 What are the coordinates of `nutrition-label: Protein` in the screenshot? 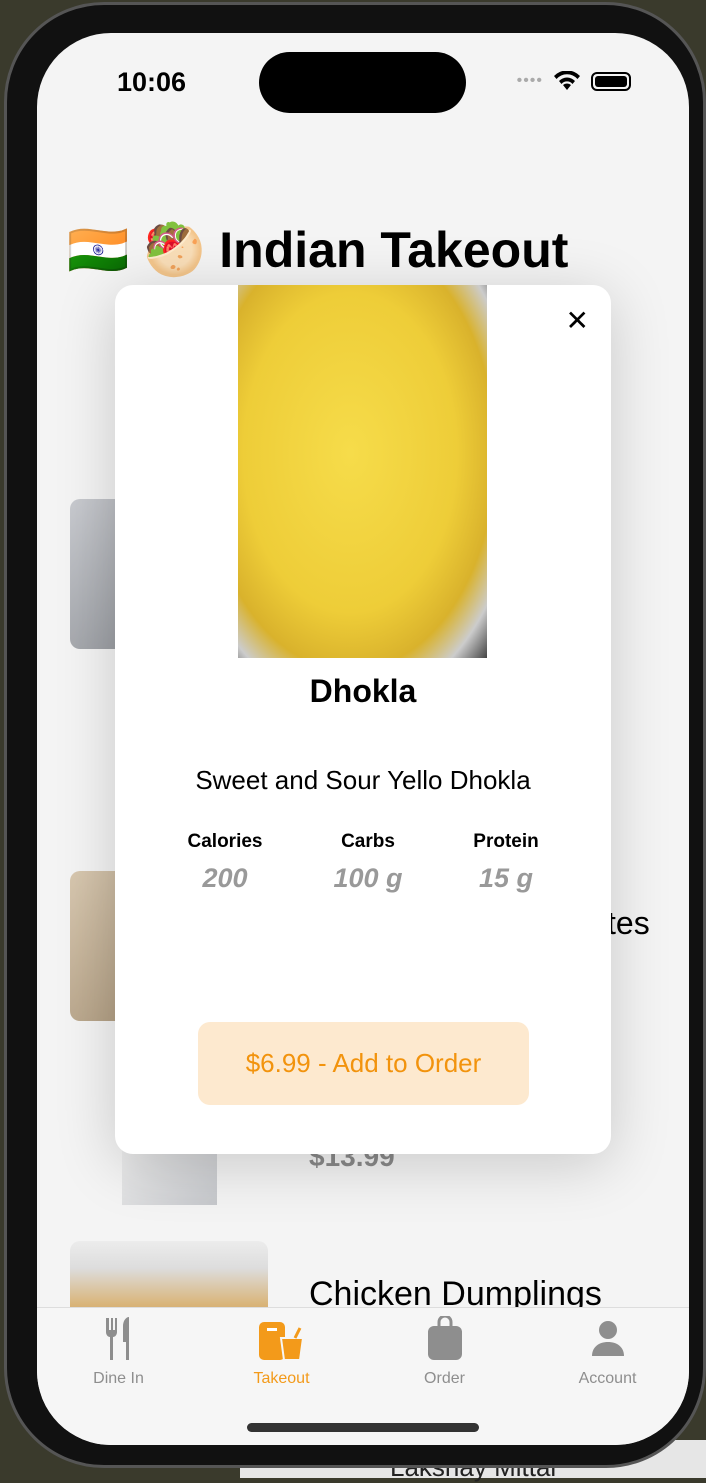 It's located at (506, 841).